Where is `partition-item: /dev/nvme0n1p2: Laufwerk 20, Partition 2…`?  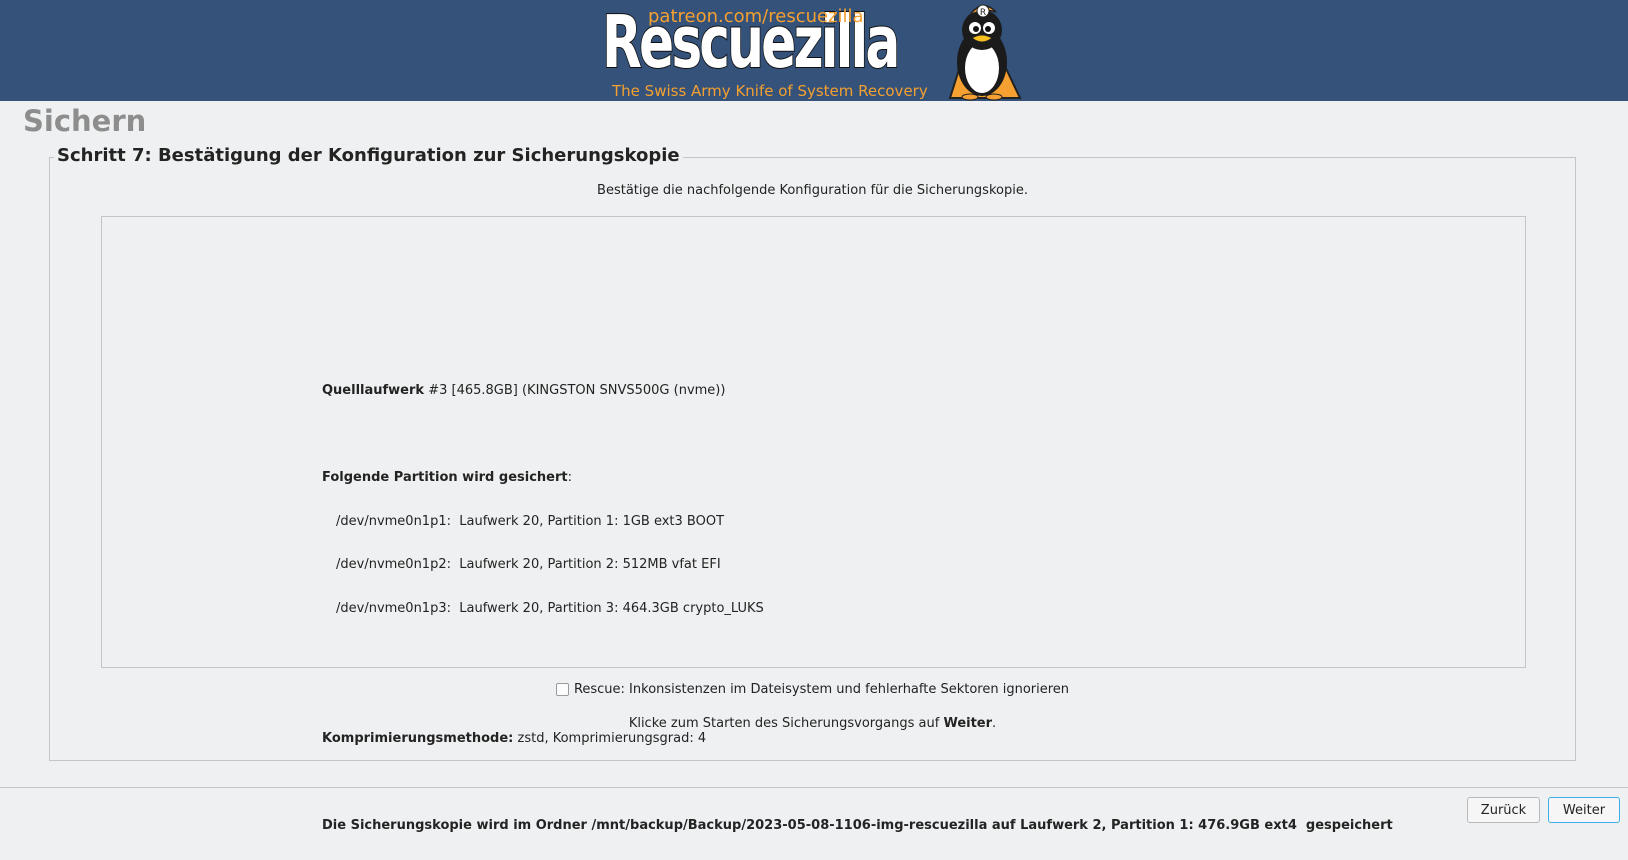
partition-item: /dev/nvme0n1p2: Laufwerk 20, Partition 2… is located at coordinates (528, 564).